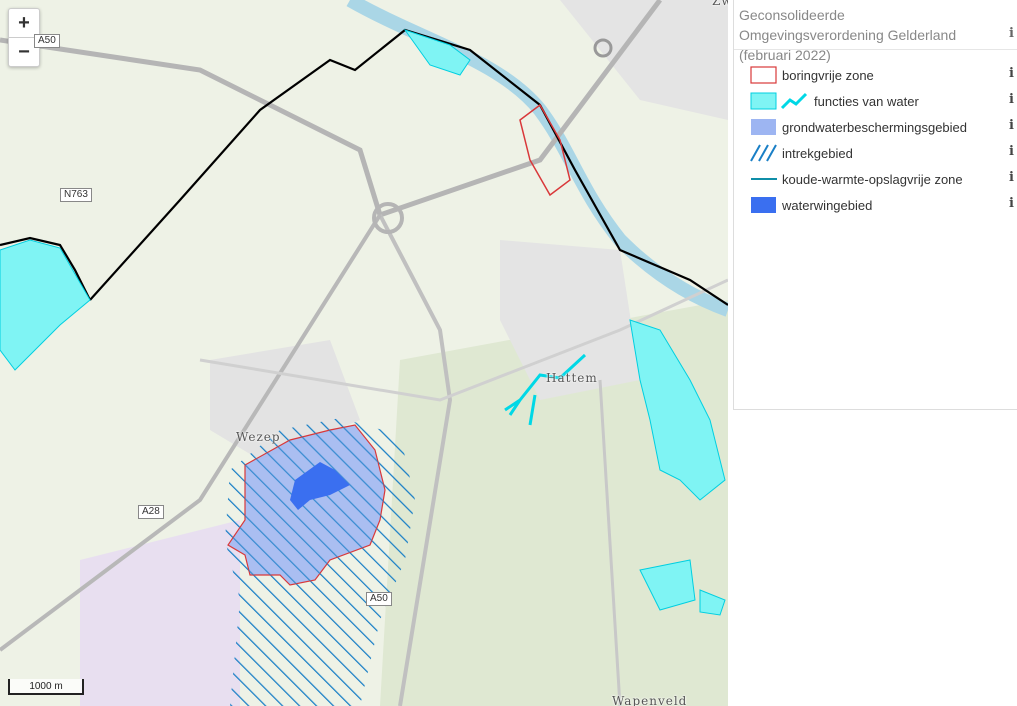 Image resolution: width=1017 pixels, height=706 pixels. I want to click on light-blue-fill-icon, so click(764, 127).